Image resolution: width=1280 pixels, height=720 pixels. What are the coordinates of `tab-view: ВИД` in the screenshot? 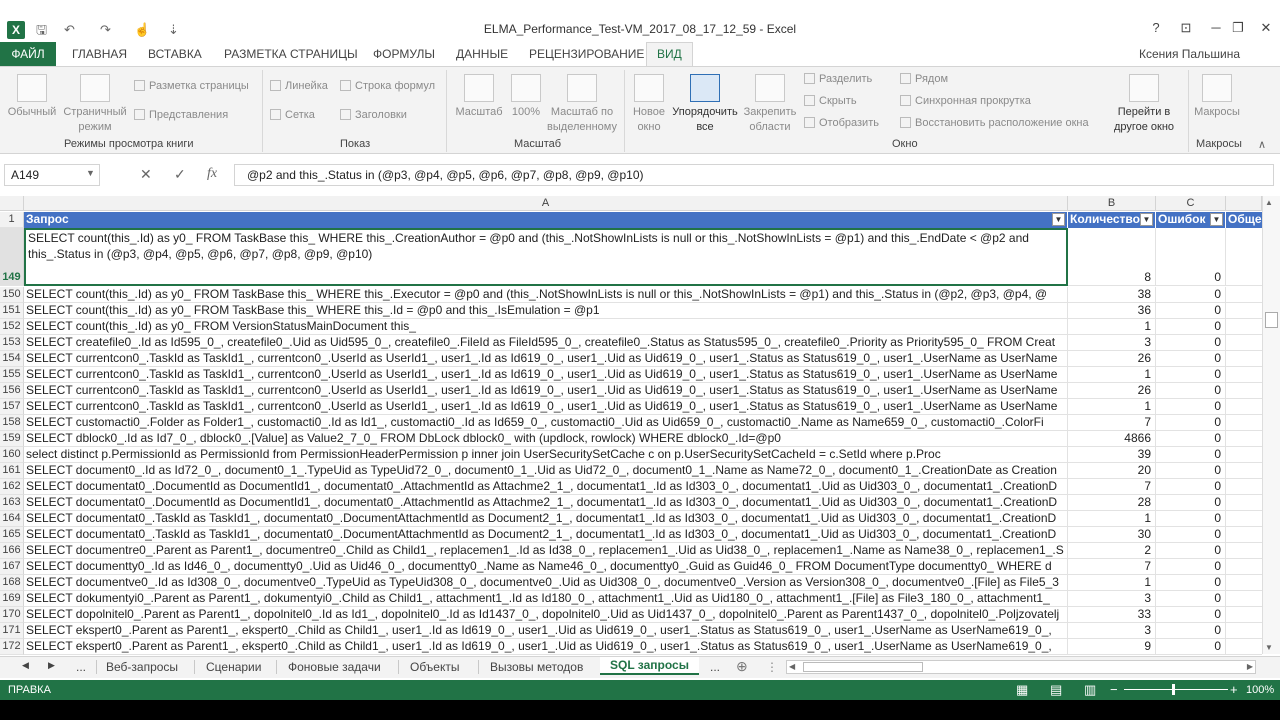 It's located at (669, 54).